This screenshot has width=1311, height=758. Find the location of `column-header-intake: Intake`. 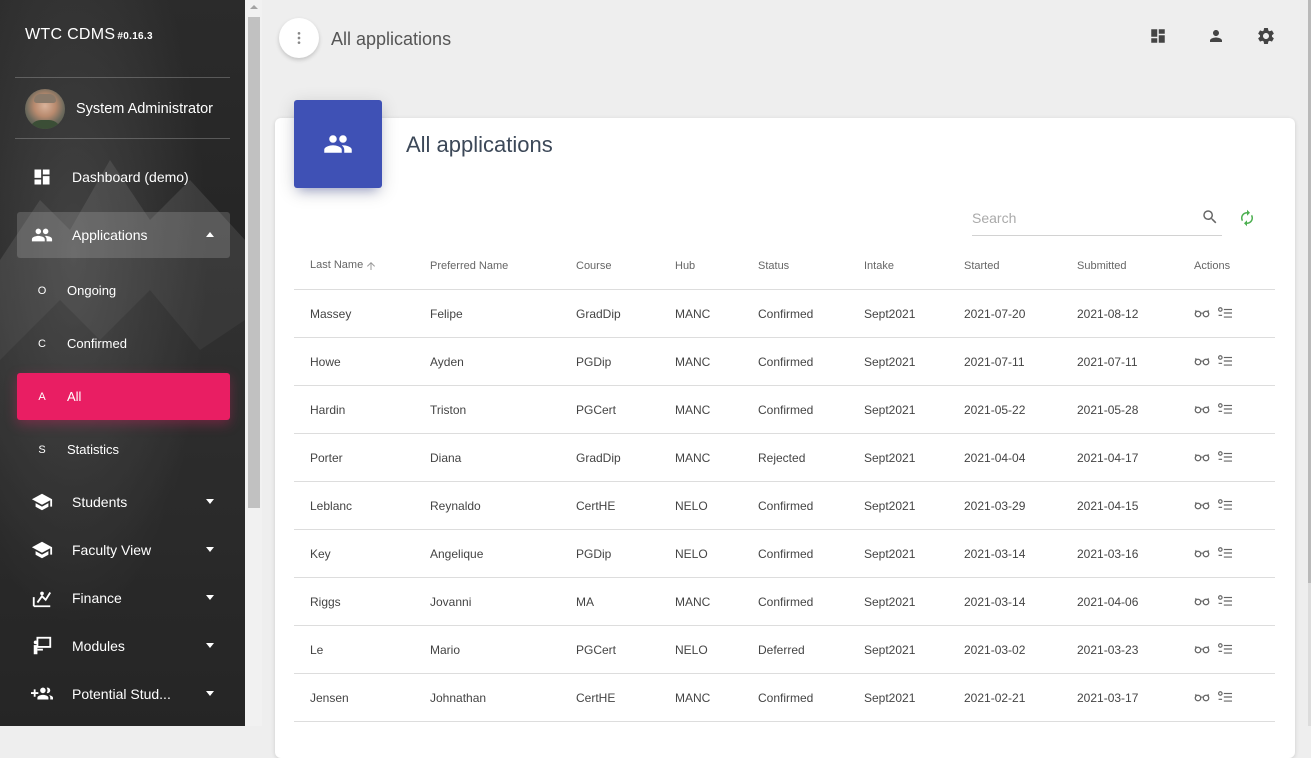

column-header-intake: Intake is located at coordinates (898, 266).